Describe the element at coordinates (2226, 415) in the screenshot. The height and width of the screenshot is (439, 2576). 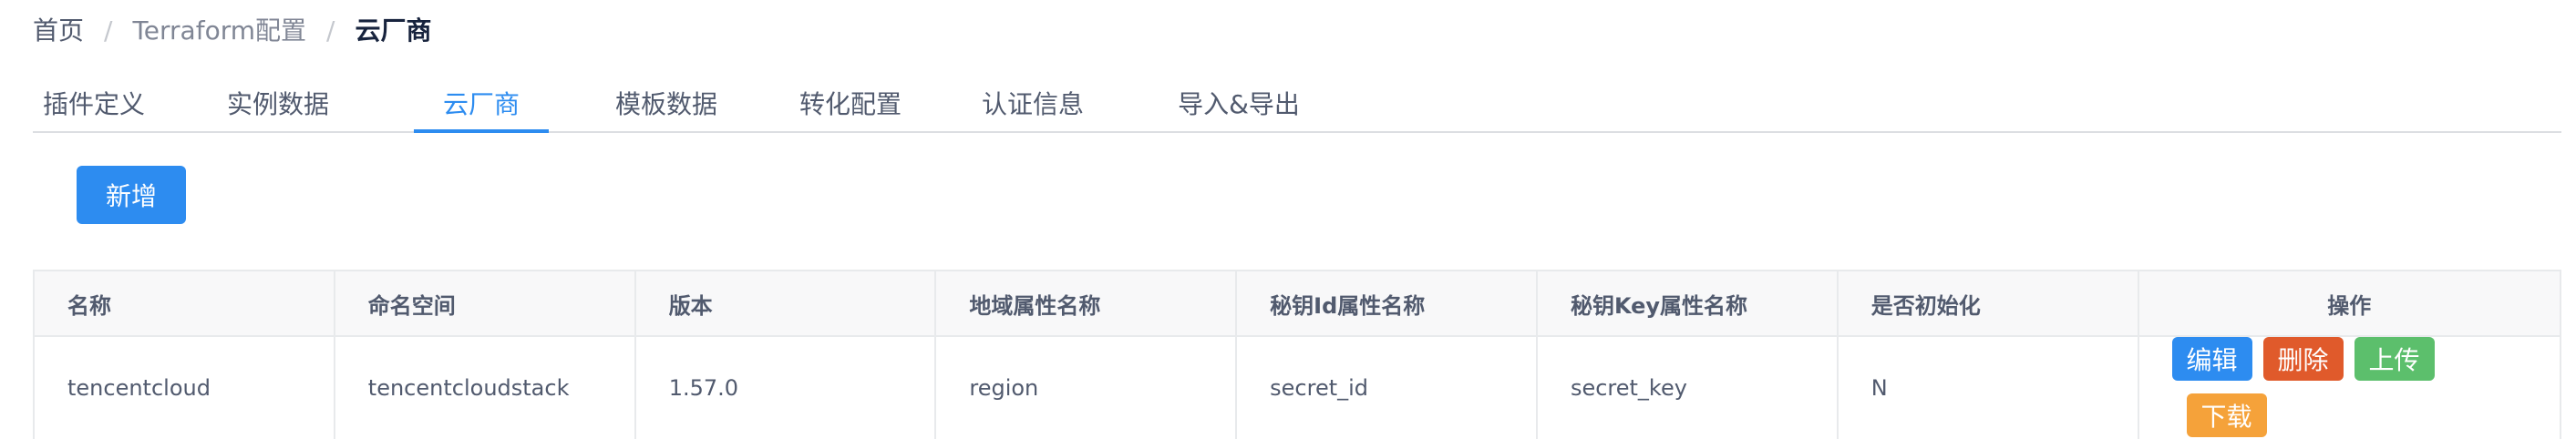
I see `download-button: 下载` at that location.